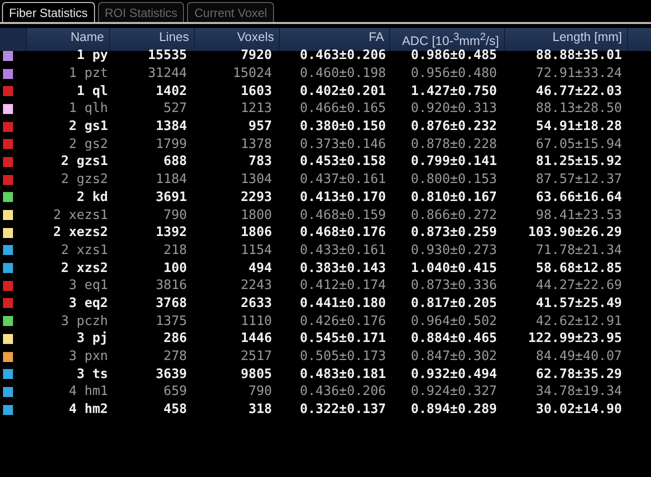 The height and width of the screenshot is (477, 651). I want to click on table-cell-text: 0.505±0.173, so click(342, 357).